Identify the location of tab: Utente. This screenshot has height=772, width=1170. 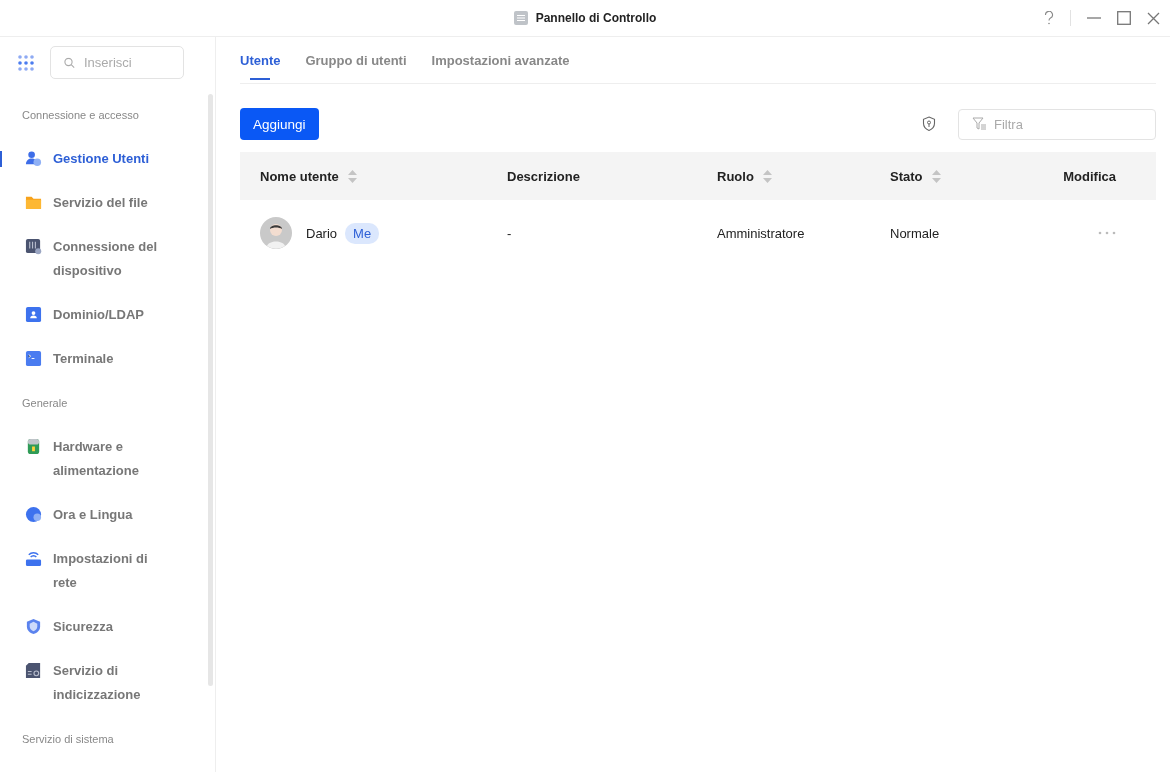
(260, 60).